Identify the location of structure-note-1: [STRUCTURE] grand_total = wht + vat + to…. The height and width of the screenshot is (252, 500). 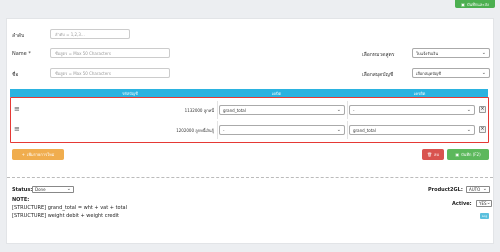
(69, 208).